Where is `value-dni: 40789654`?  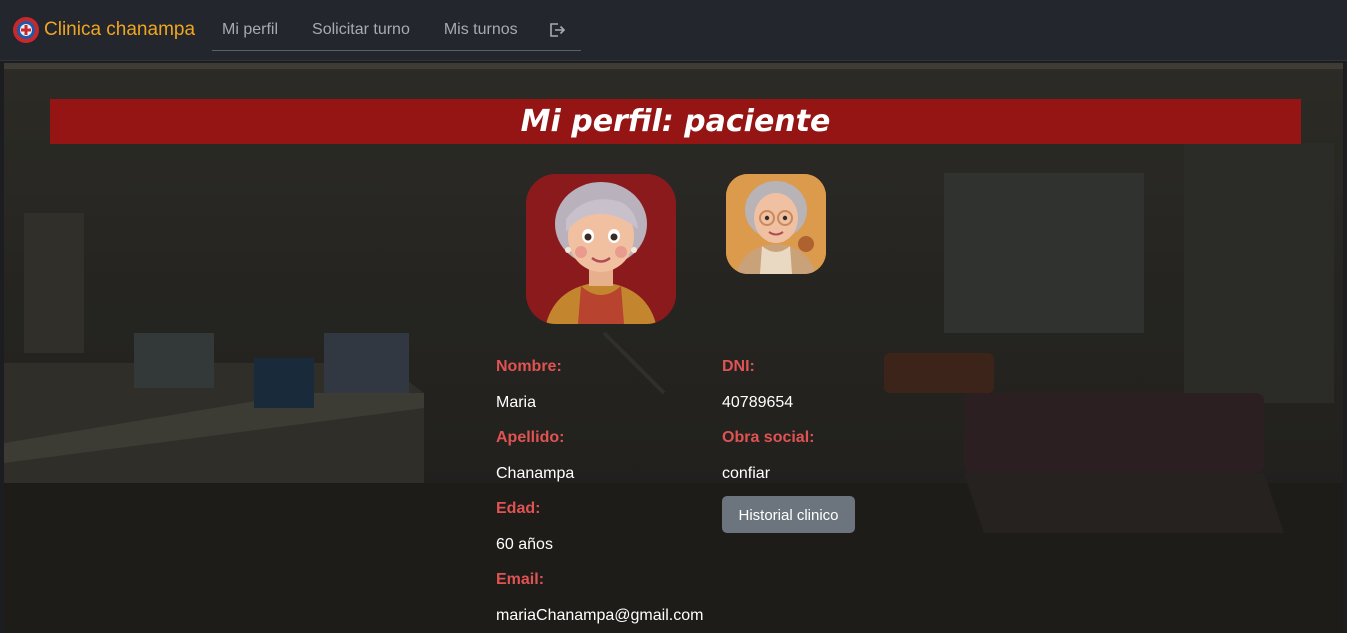 value-dni: 40789654 is located at coordinates (758, 402).